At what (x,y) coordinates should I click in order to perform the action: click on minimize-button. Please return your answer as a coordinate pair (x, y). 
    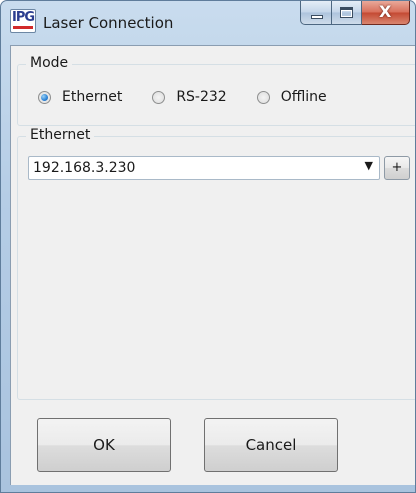
    Looking at the image, I should click on (316, 13).